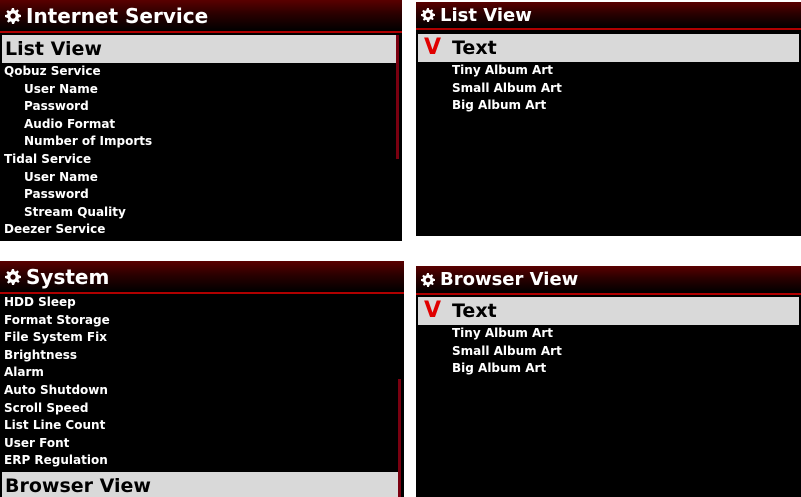 Image resolution: width=801 pixels, height=497 pixels. What do you see at coordinates (201, 213) in the screenshot?
I see `menu-item-stream-quality: Stream Quality` at bounding box center [201, 213].